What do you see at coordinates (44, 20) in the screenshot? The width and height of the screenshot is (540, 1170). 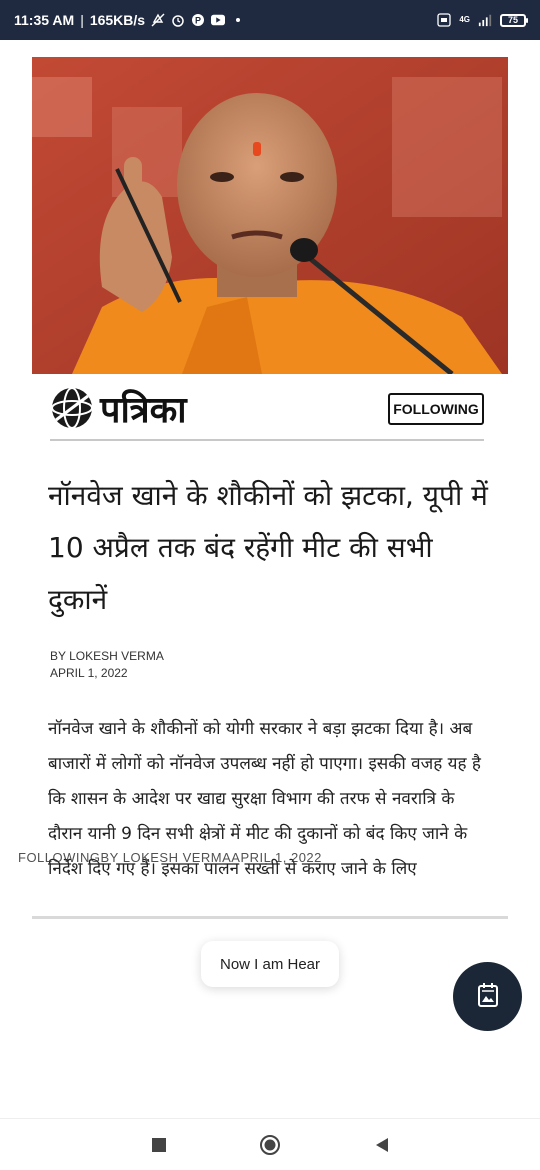 I see `status-time: 11:35 AM` at bounding box center [44, 20].